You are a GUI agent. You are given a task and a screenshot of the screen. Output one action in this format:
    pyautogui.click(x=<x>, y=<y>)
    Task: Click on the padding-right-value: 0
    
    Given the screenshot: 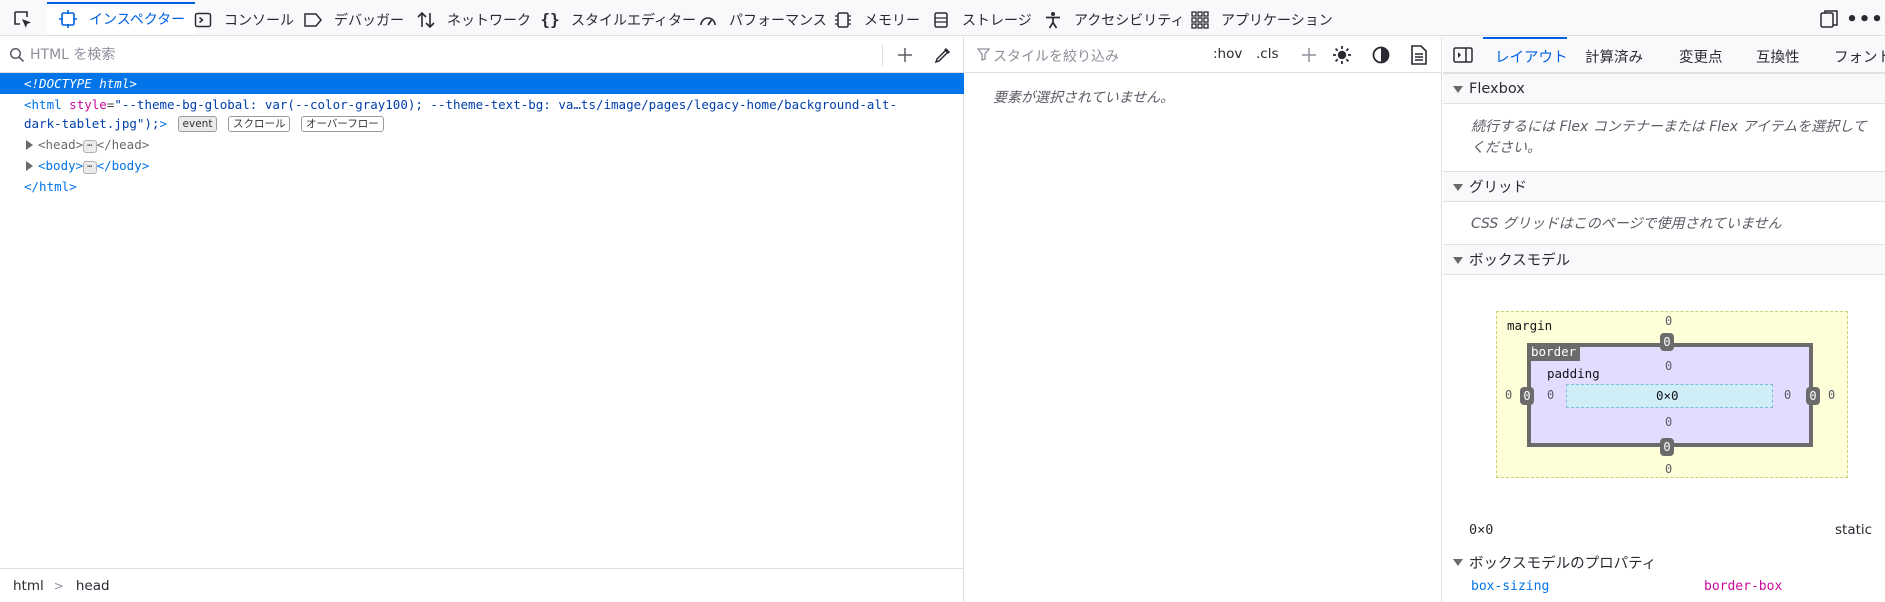 What is the action you would take?
    pyautogui.click(x=1787, y=395)
    